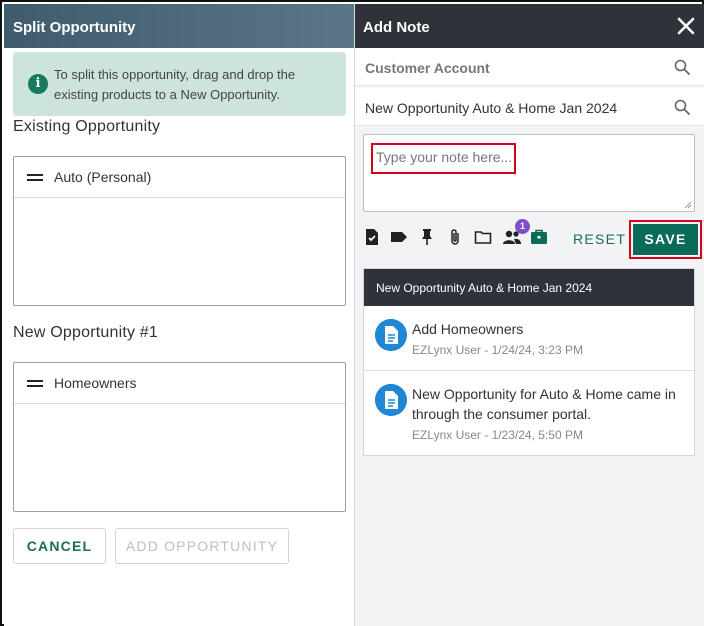 This screenshot has height=626, width=704. Describe the element at coordinates (539, 237) in the screenshot. I see `briefcase-icon` at that location.